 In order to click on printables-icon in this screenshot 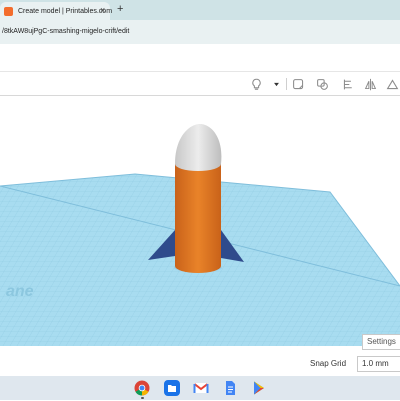, I will do `click(8, 11)`.